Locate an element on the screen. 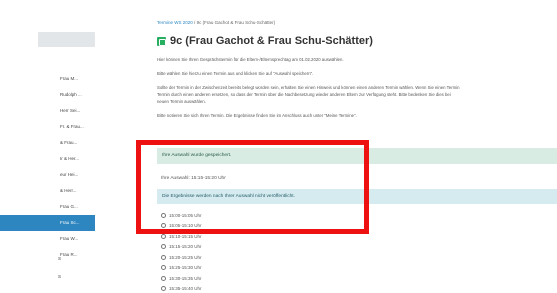 This screenshot has height=293, width=557. sidebar-header is located at coordinates (47, 7).